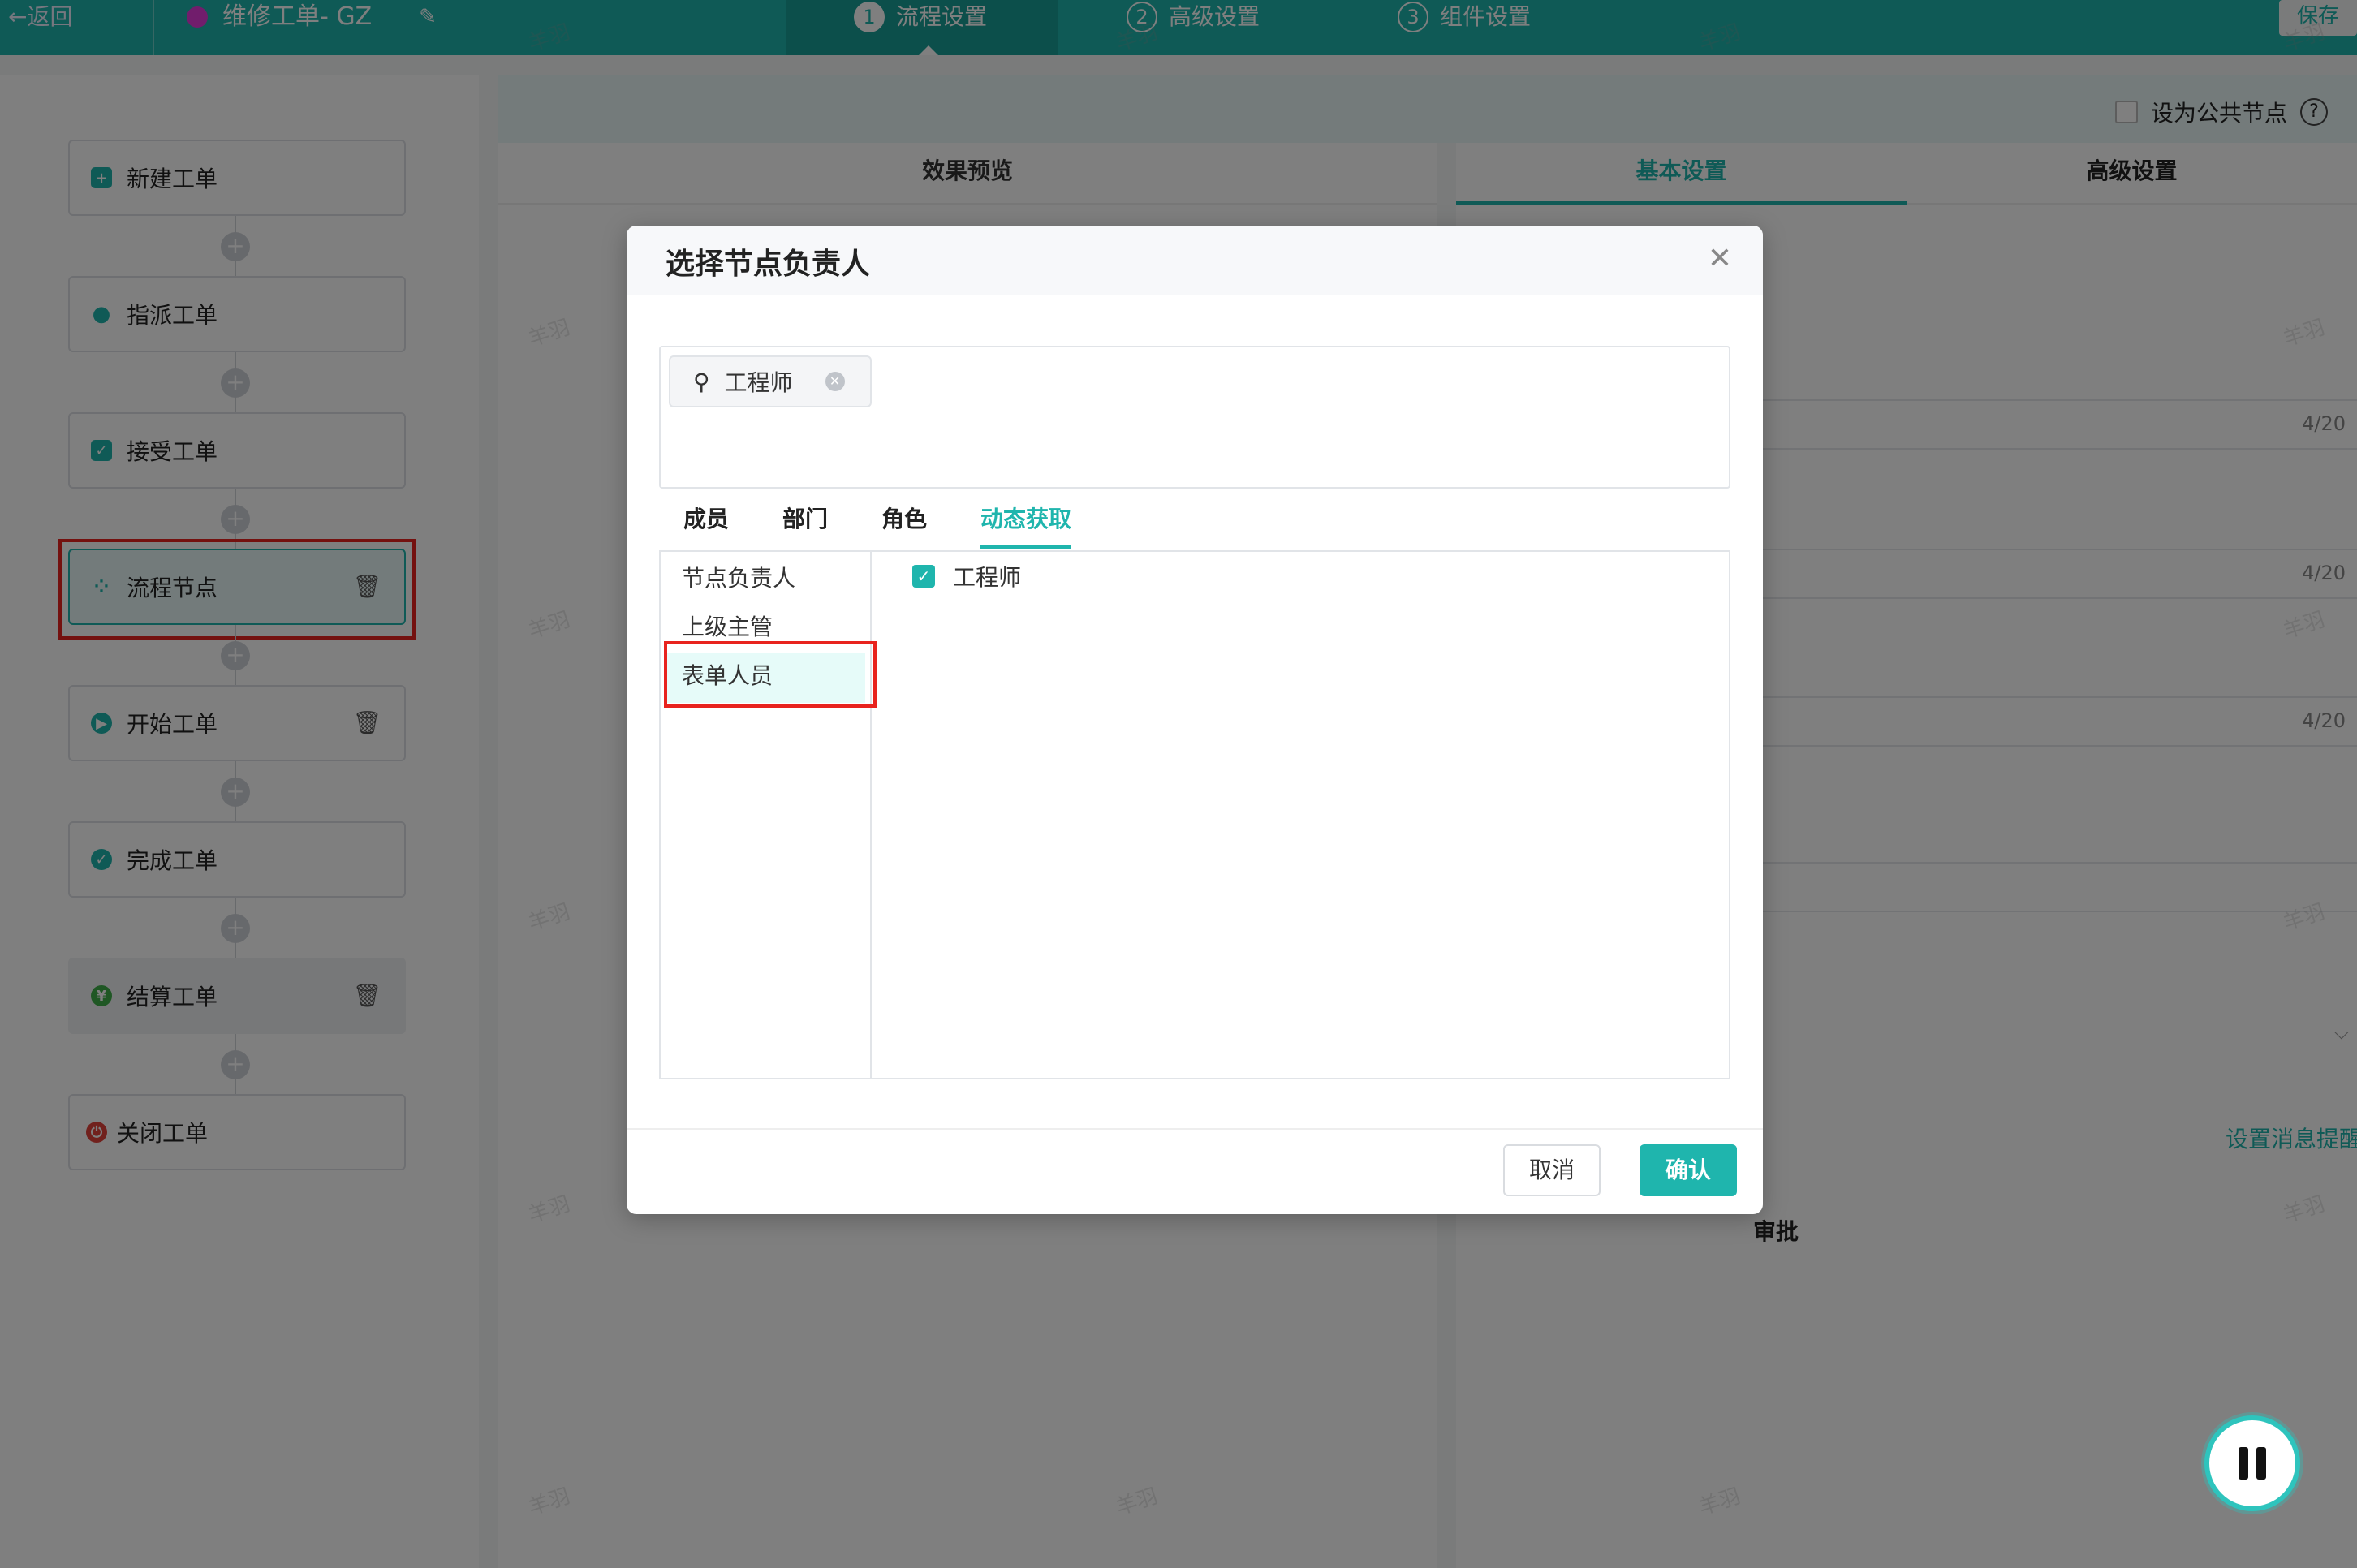  I want to click on dialog-header: 选择节点负责人 ✕, so click(1195, 260).